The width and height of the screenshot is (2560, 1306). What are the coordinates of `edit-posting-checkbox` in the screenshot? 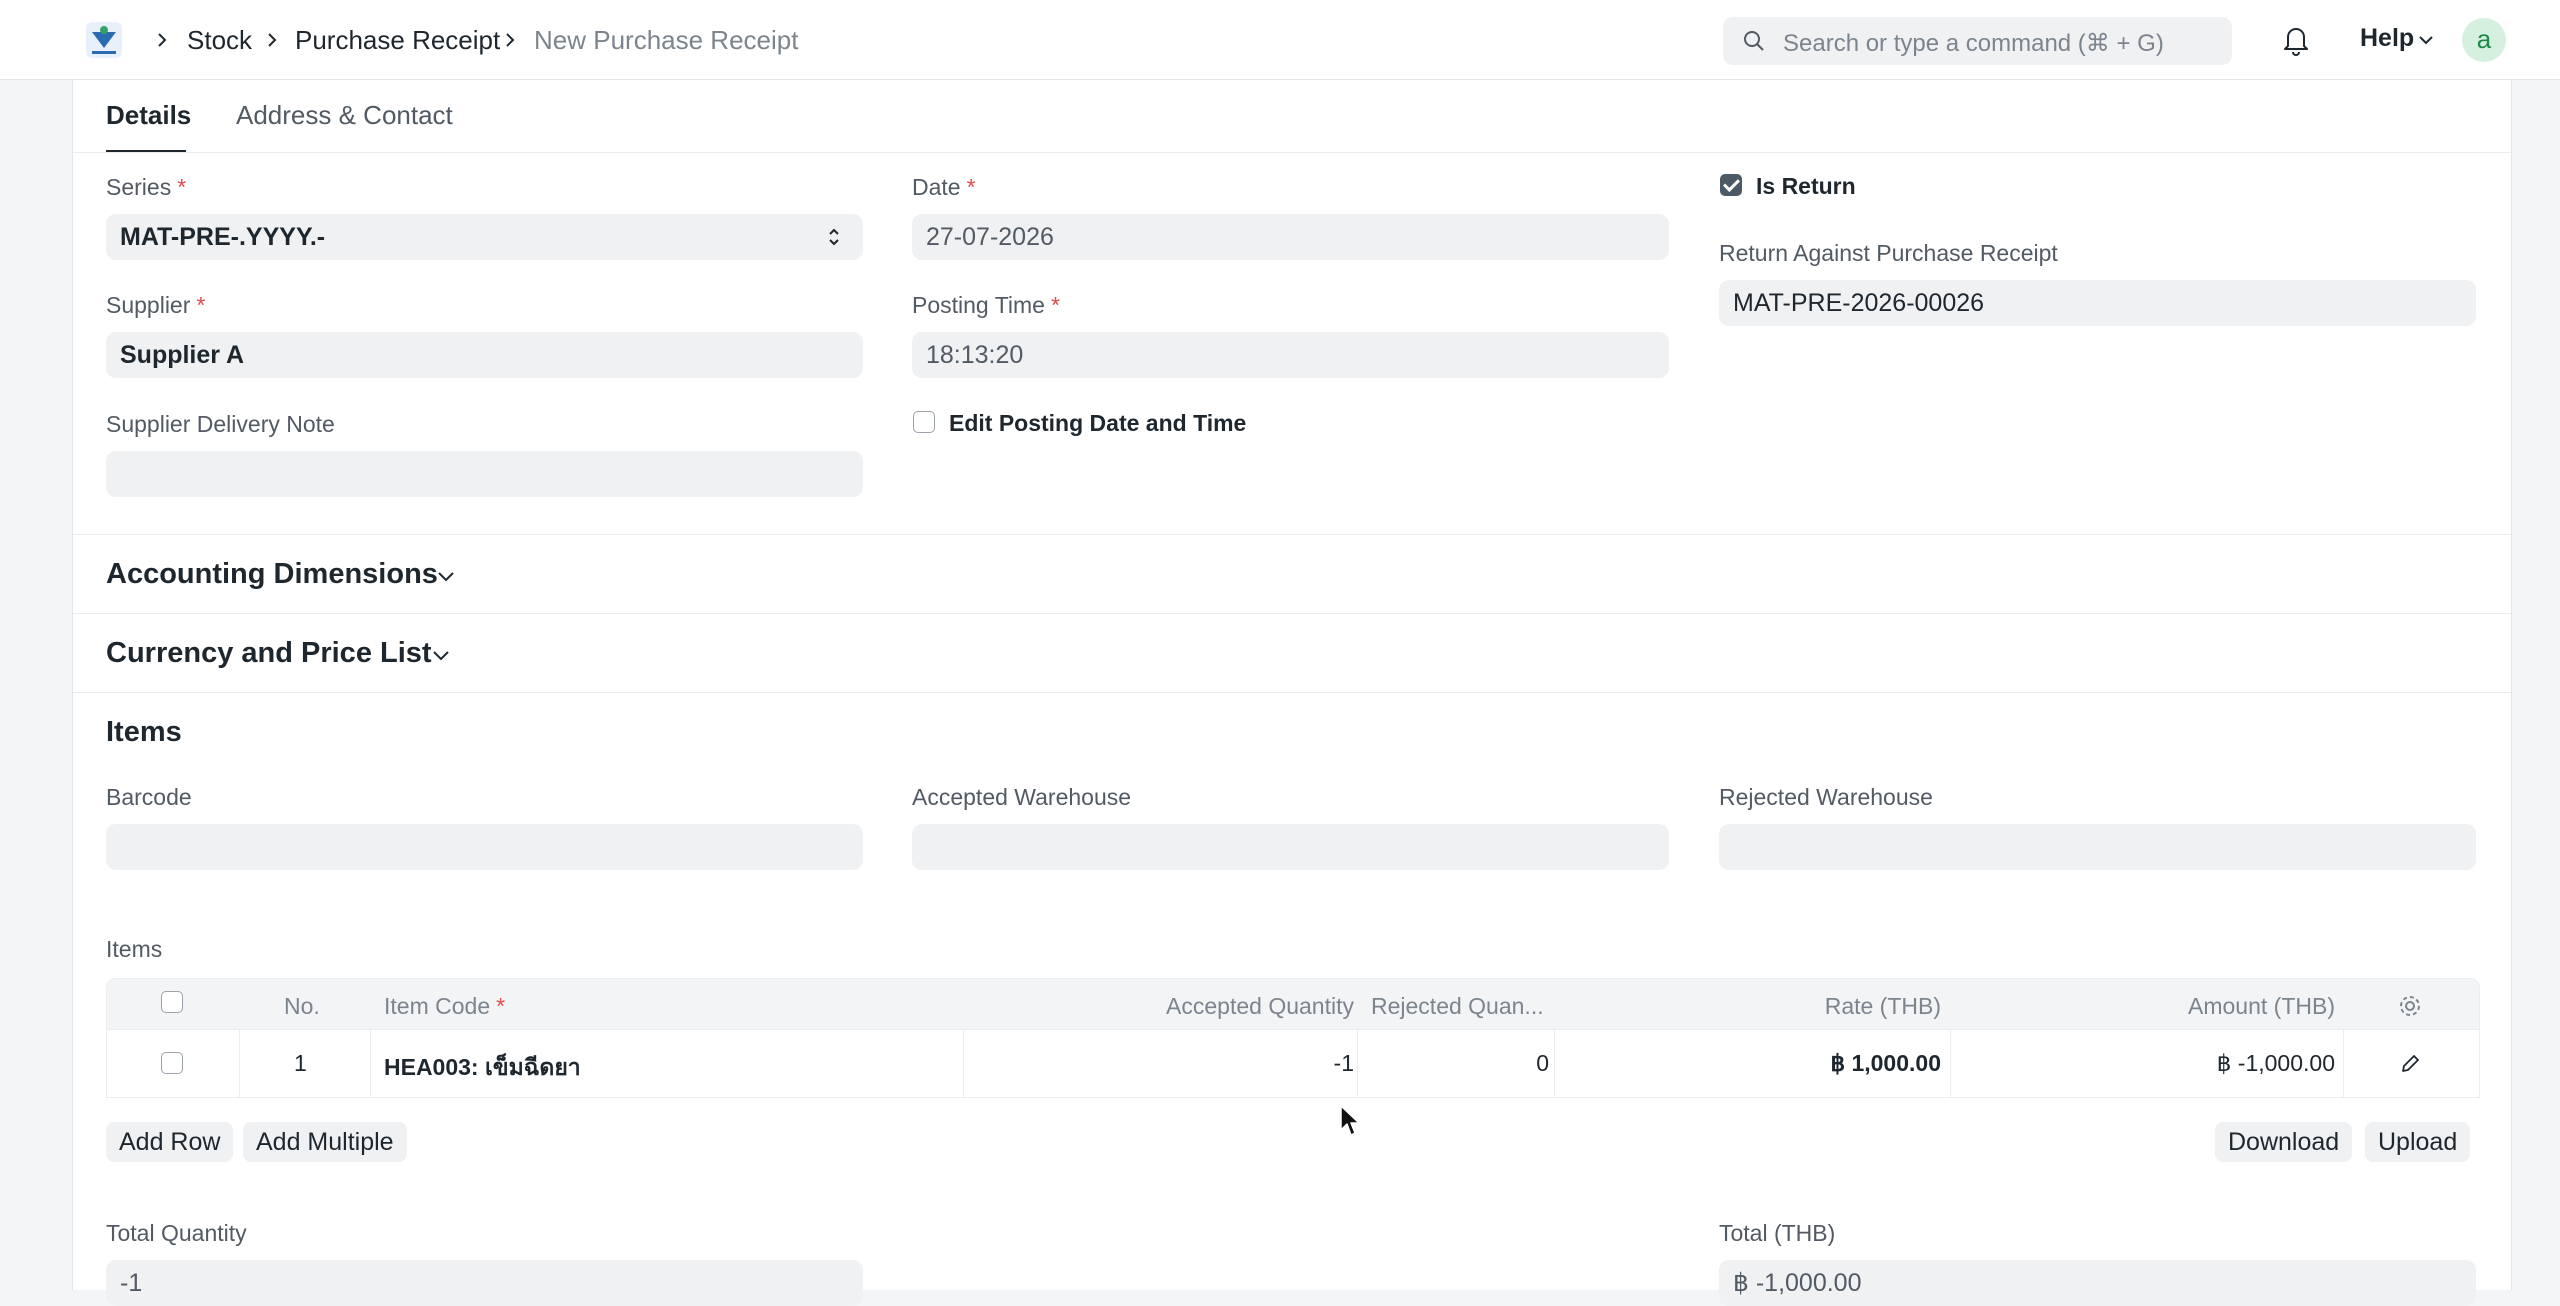 It's located at (924, 422).